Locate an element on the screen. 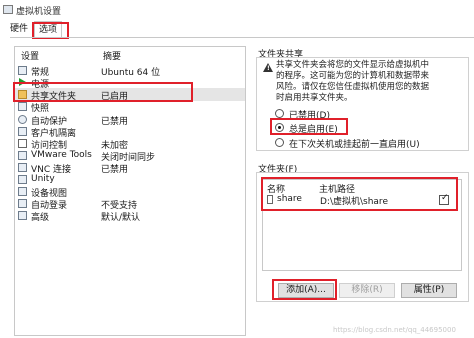 Image resolution: width=474 pixels, height=338 pixels. list-item-advanced: 高级 默认/默认 is located at coordinates (130, 216).